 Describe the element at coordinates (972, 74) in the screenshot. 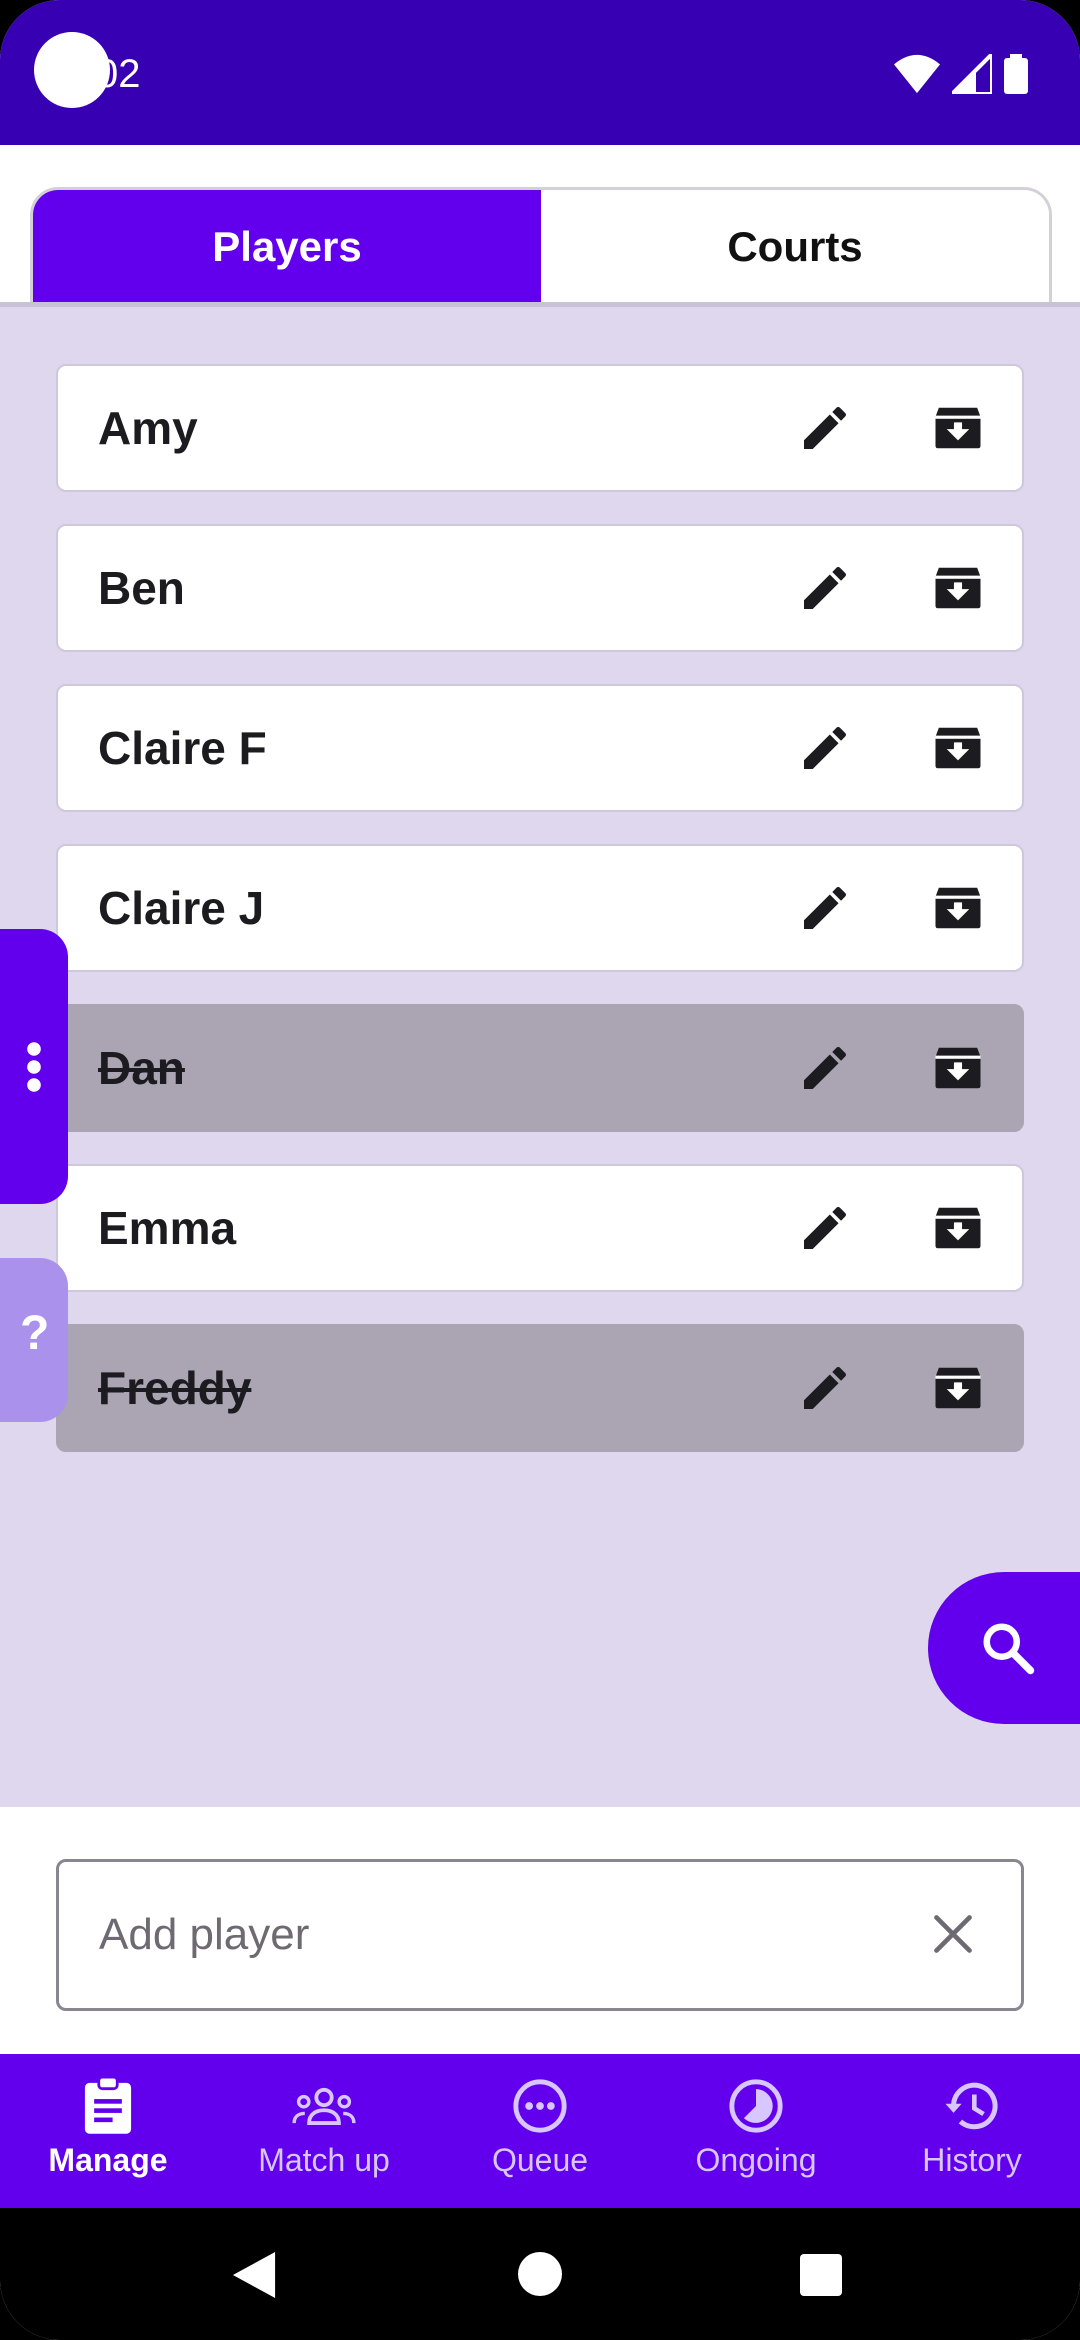

I see `cell-signal-icon` at that location.